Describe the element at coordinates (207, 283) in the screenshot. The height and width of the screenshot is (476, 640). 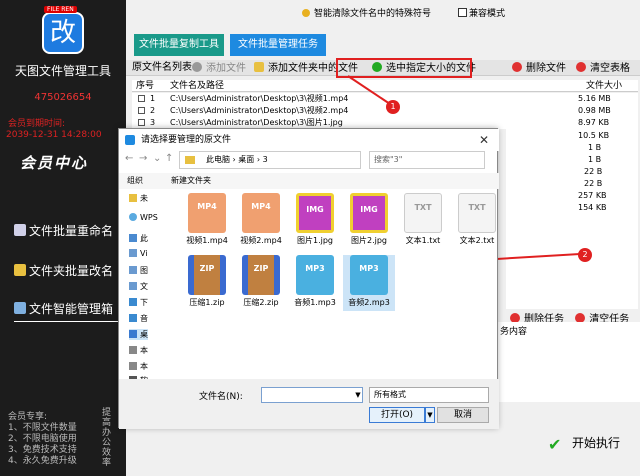
I see `file-item: ZIP 压缩1.zip` at that location.